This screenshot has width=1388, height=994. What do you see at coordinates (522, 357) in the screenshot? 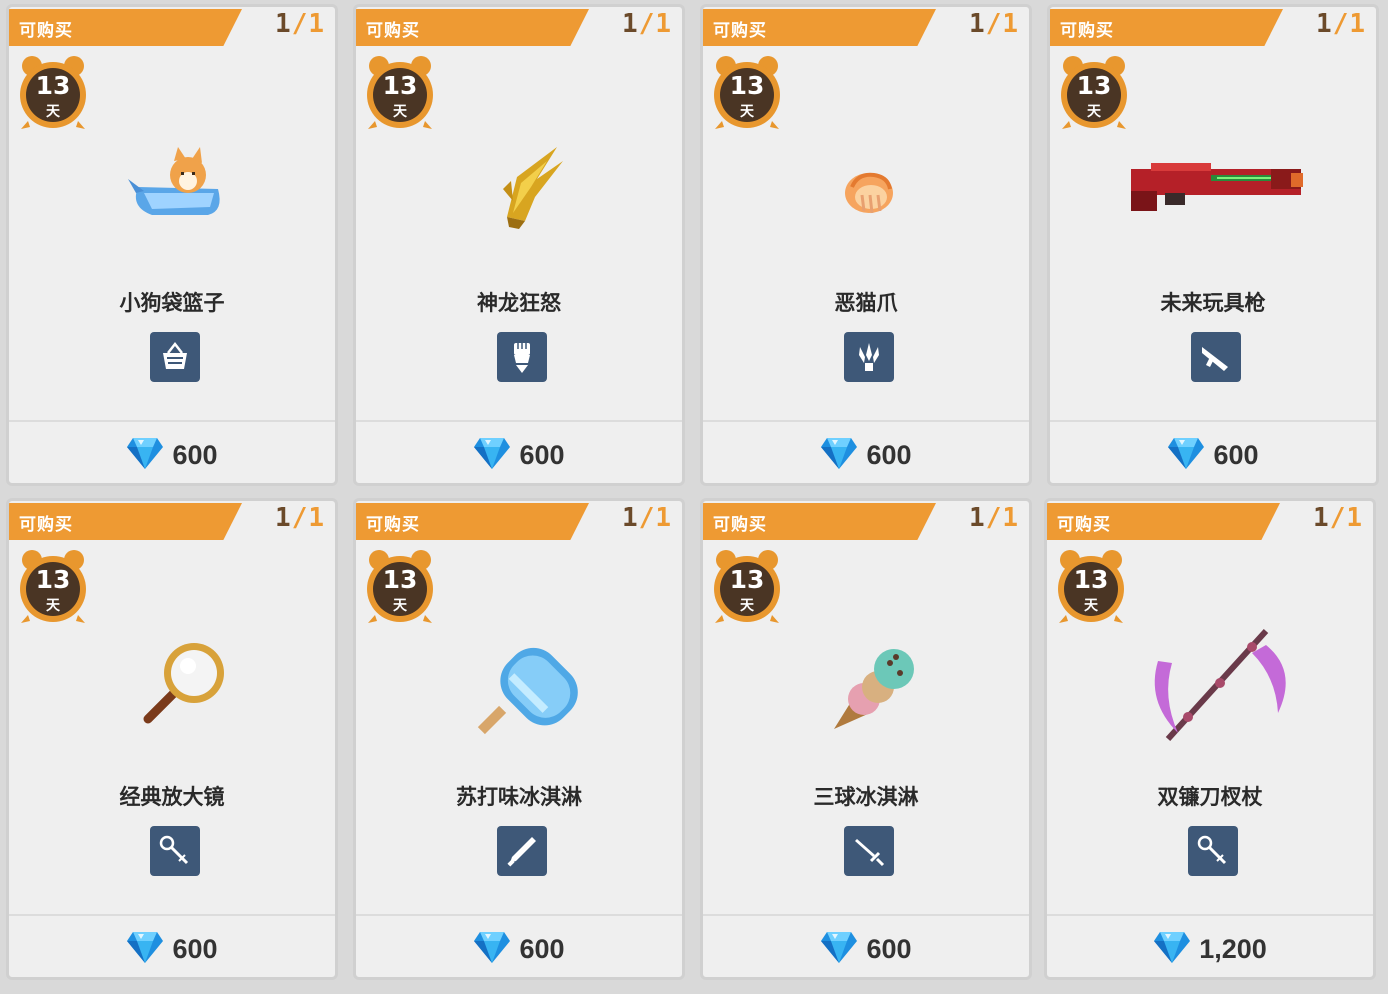
I see `fist-icon` at bounding box center [522, 357].